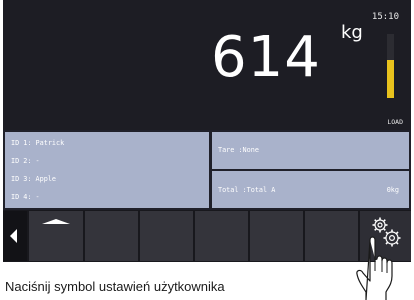  What do you see at coordinates (25, 161) in the screenshot?
I see `id-line: ID 2: -` at bounding box center [25, 161].